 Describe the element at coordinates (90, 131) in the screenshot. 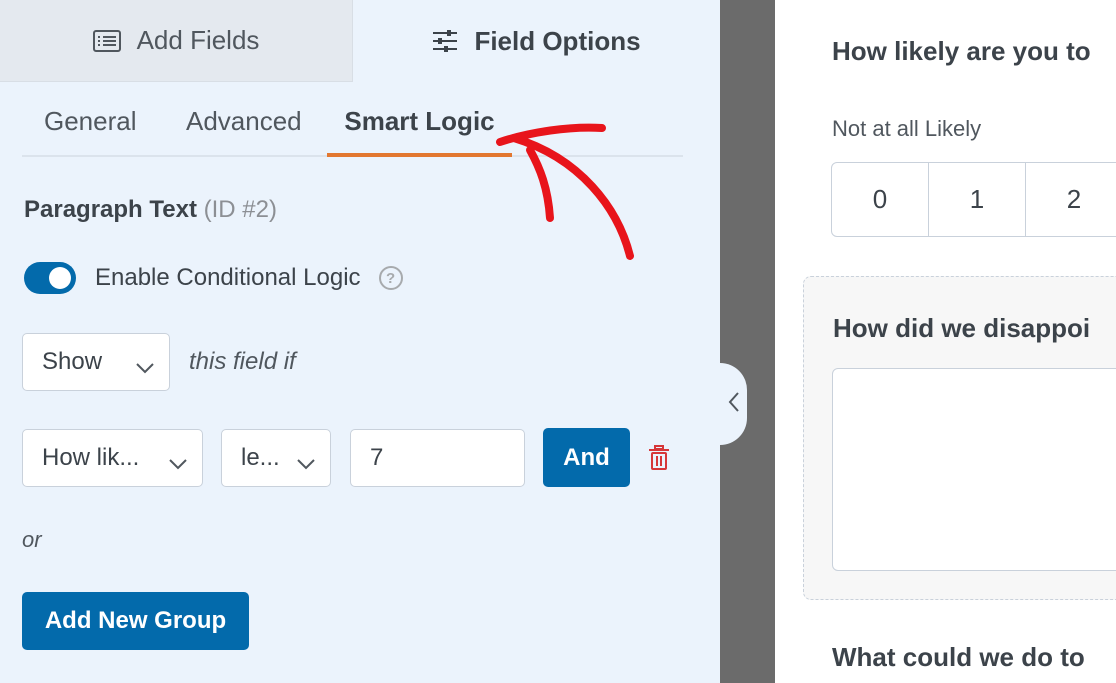

I see `tab-general: General` at that location.